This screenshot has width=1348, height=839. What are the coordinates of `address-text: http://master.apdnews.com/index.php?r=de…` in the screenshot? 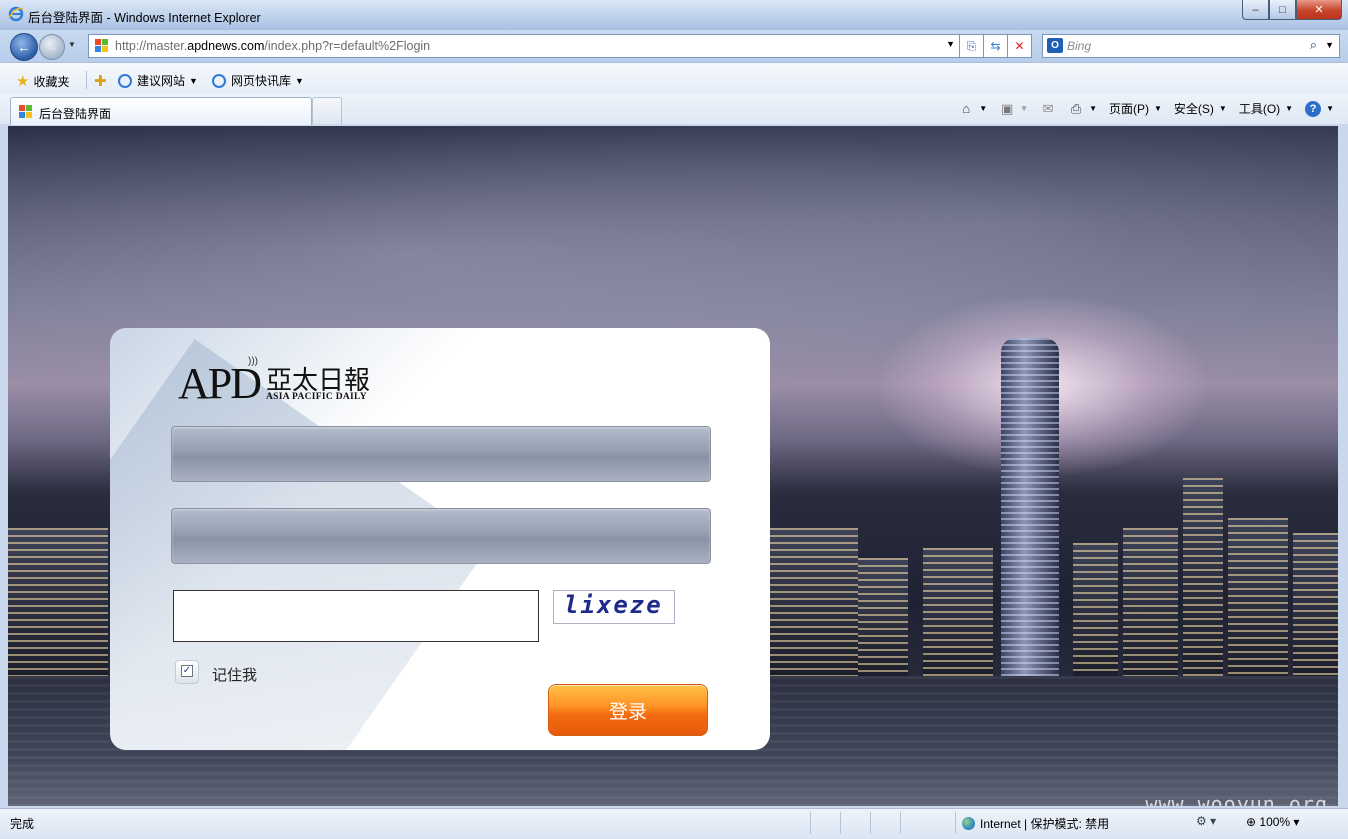 It's located at (272, 46).